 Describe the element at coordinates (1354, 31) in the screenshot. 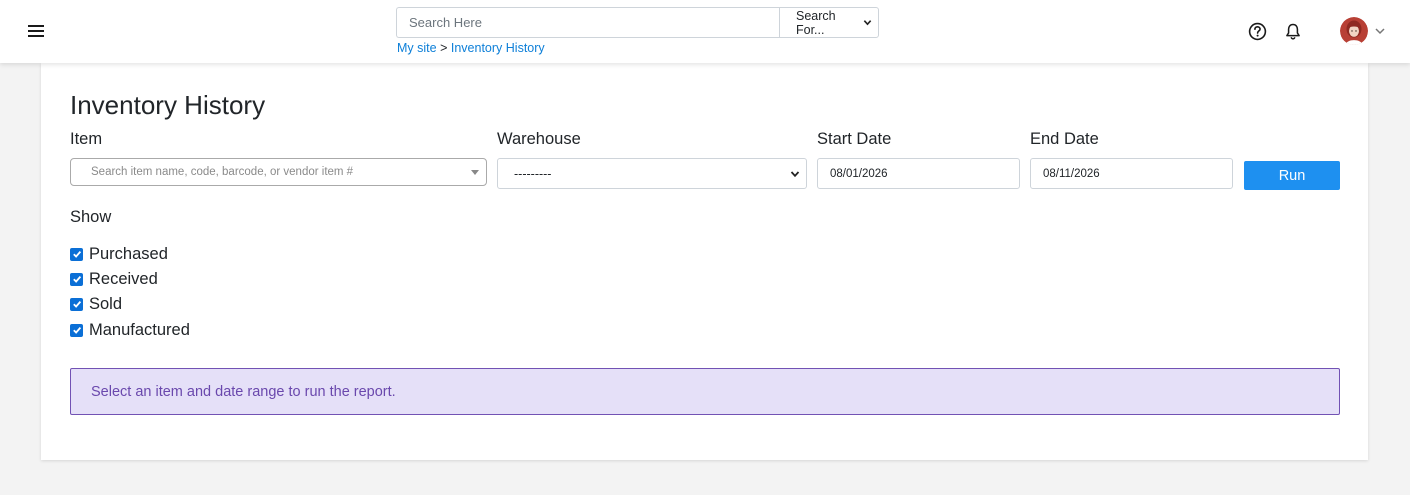

I see `avatar` at that location.